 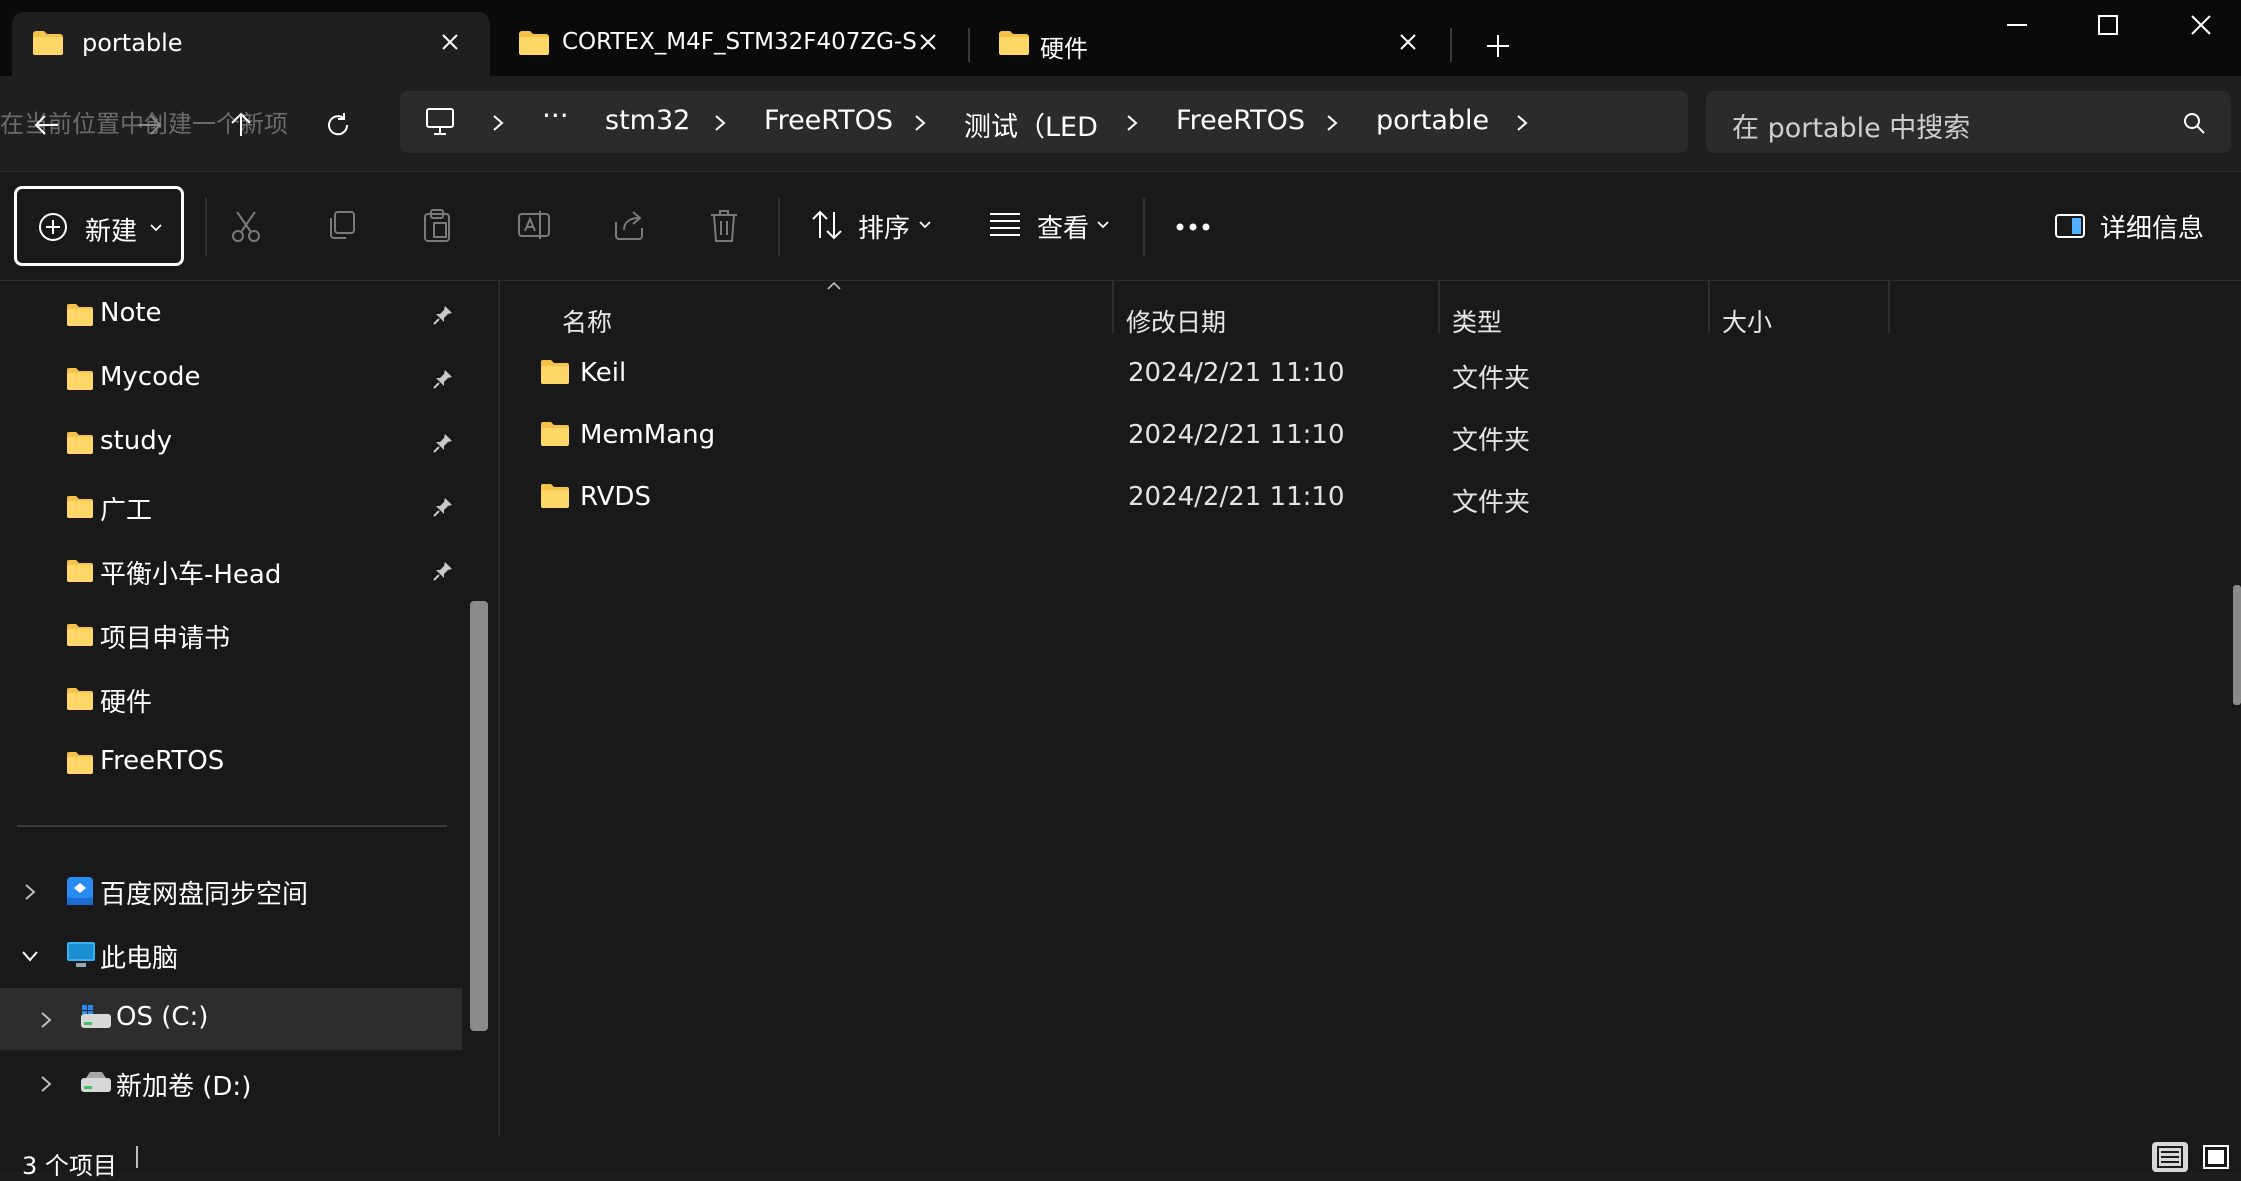 What do you see at coordinates (1432, 120) in the screenshot?
I see `breadcrumb-item: portable` at bounding box center [1432, 120].